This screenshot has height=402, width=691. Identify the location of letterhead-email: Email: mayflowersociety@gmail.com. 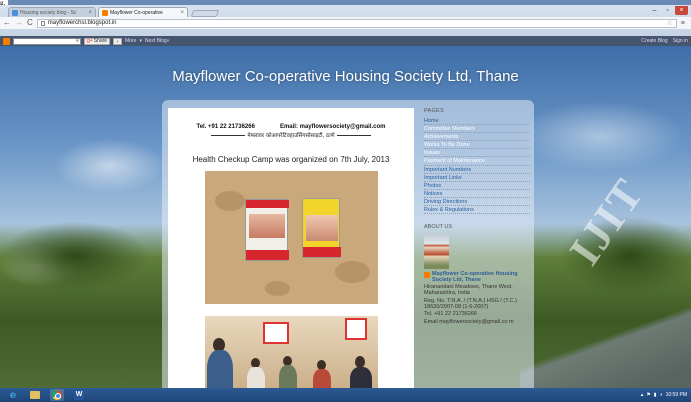
(332, 127).